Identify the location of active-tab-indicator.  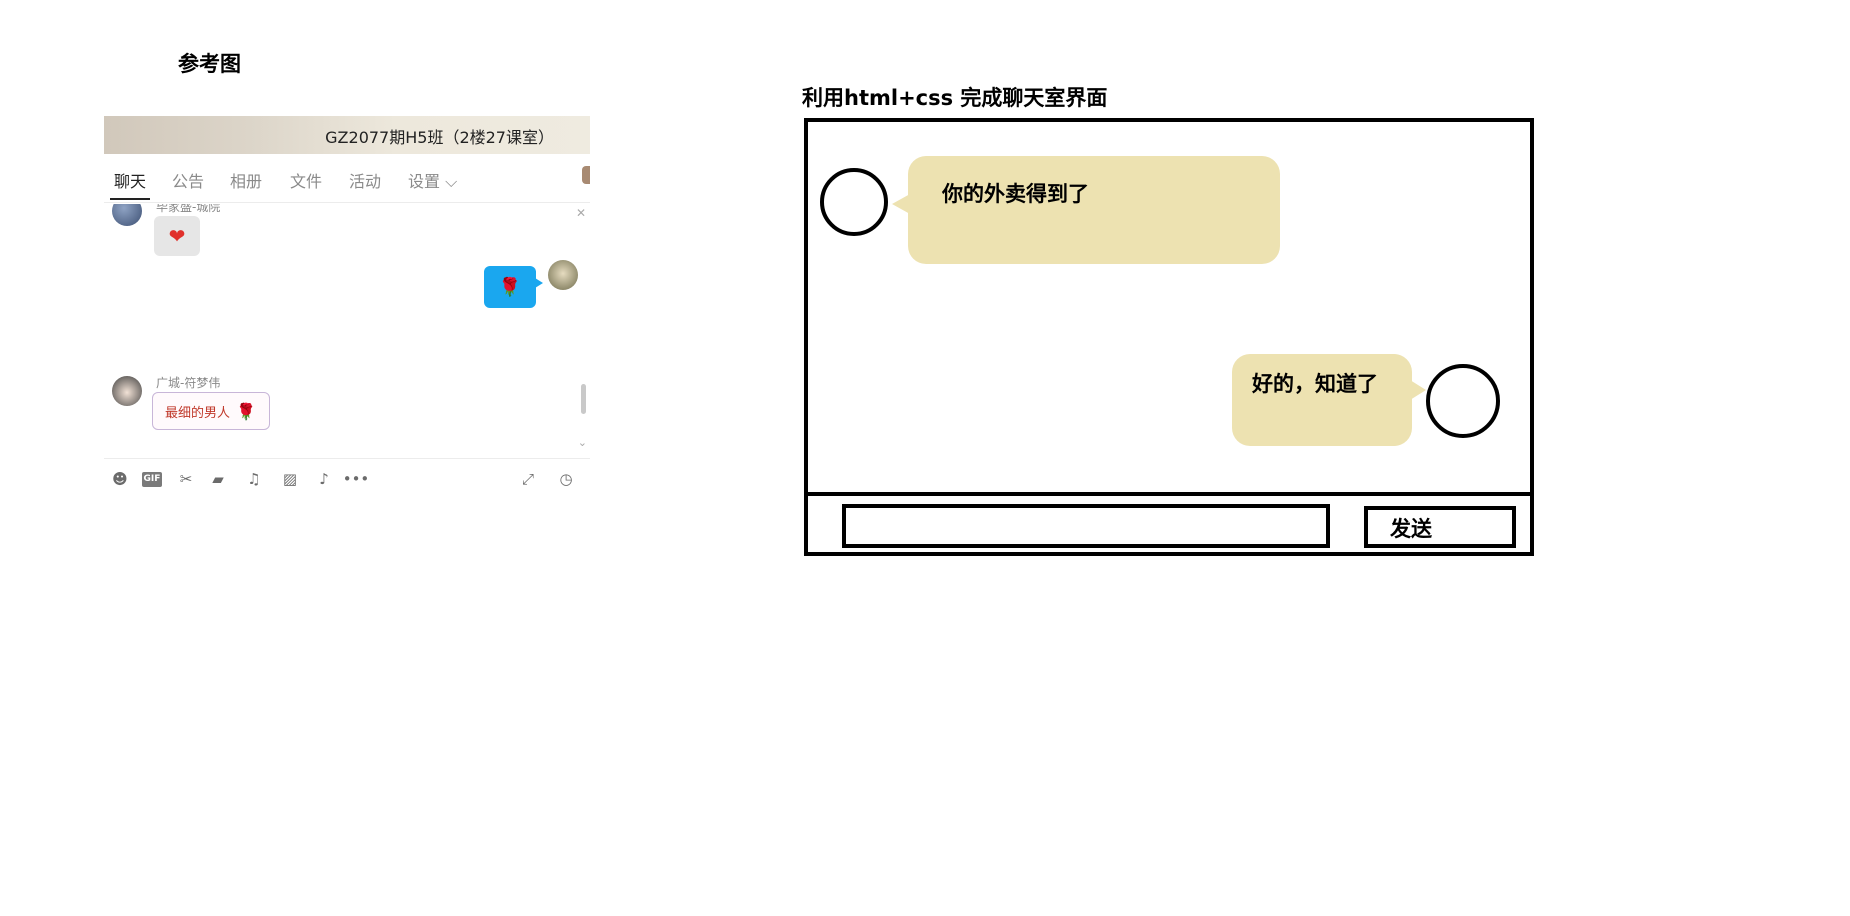
(130, 199).